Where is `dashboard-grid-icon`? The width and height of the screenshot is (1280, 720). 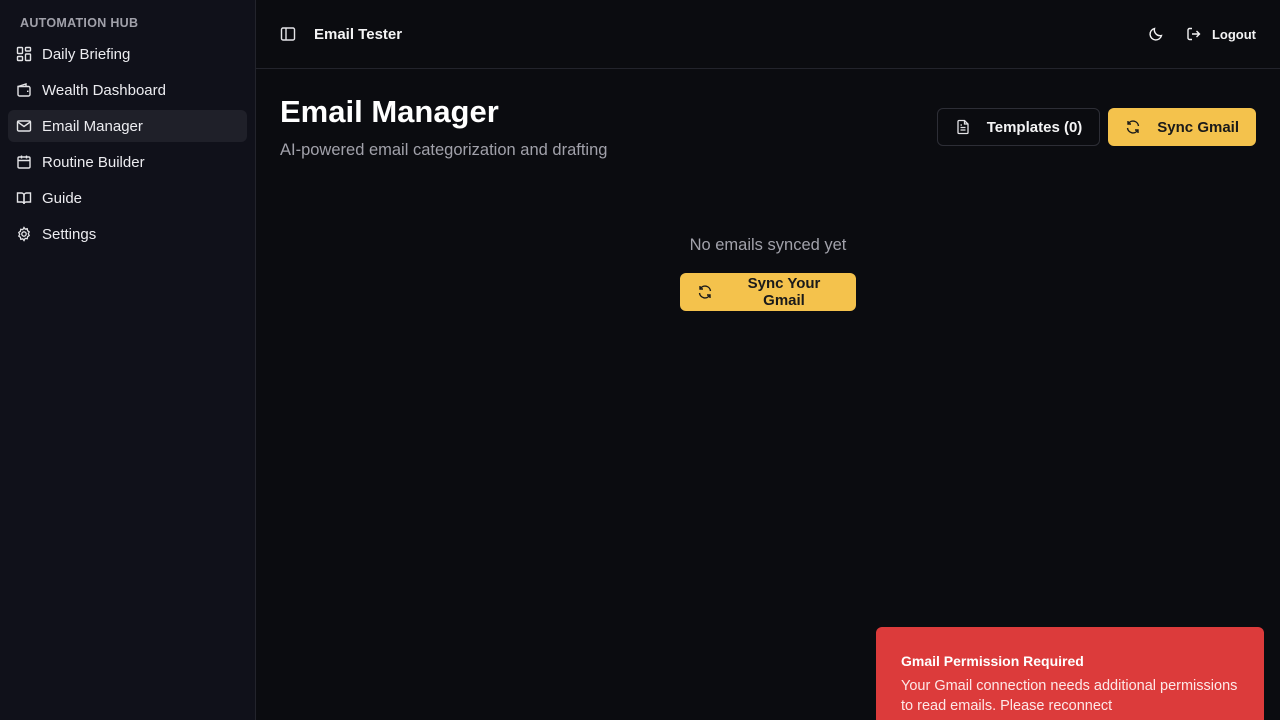
dashboard-grid-icon is located at coordinates (24, 54).